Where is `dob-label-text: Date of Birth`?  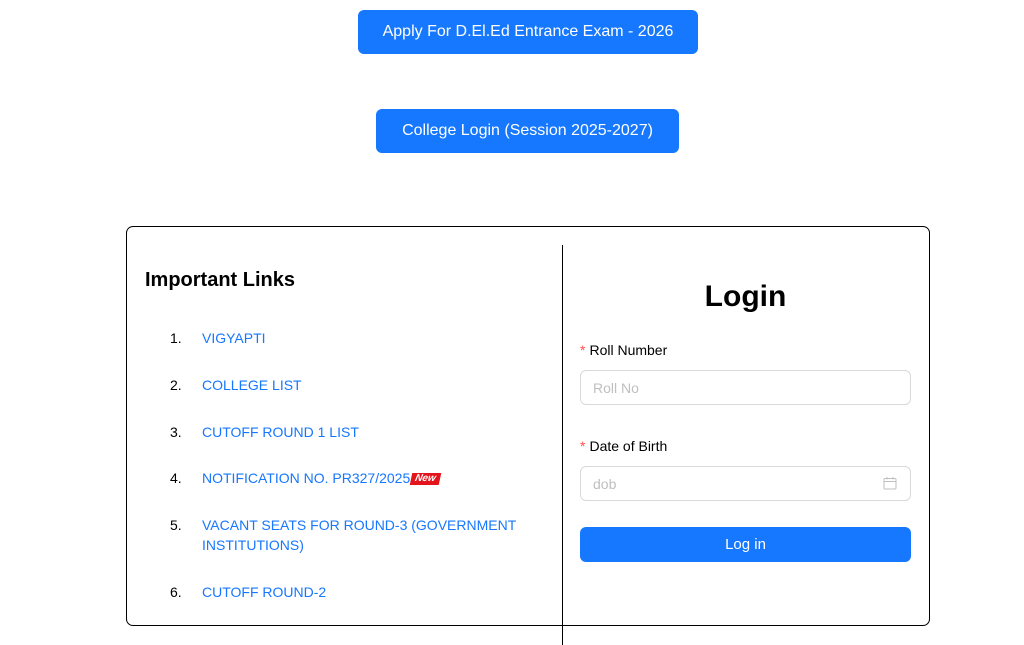
dob-label-text: Date of Birth is located at coordinates (628, 446).